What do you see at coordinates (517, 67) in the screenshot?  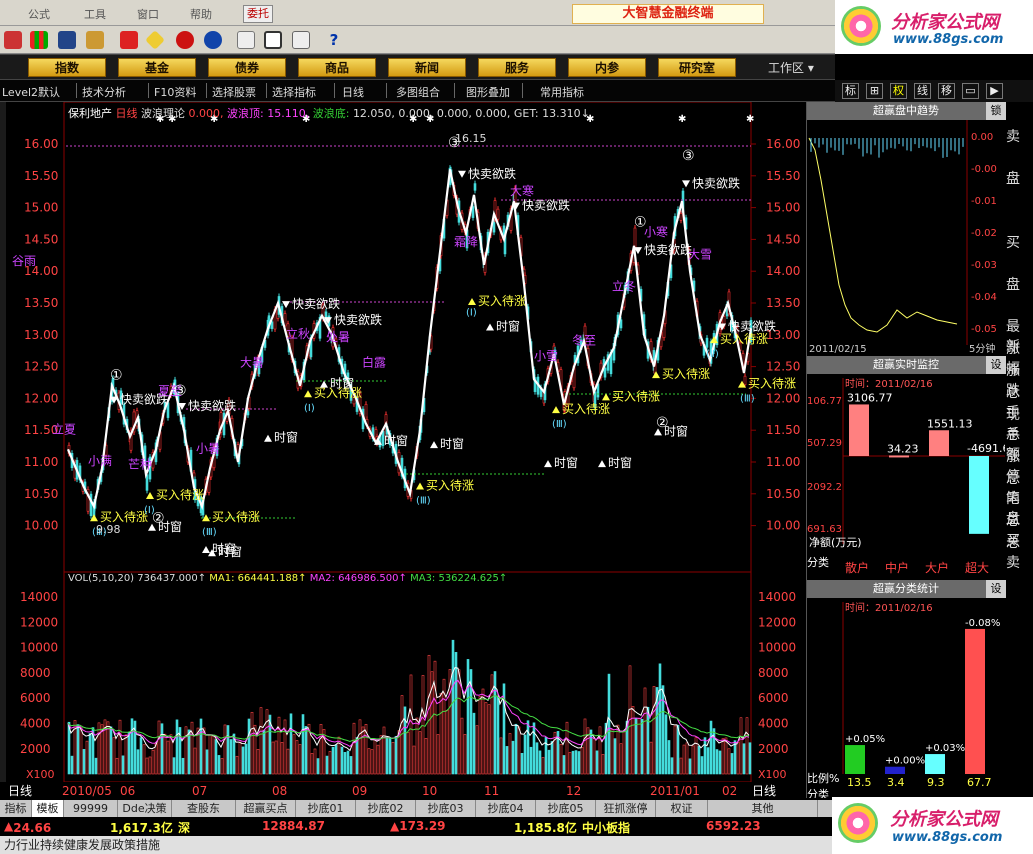 I see `nav-service: 服务` at bounding box center [517, 67].